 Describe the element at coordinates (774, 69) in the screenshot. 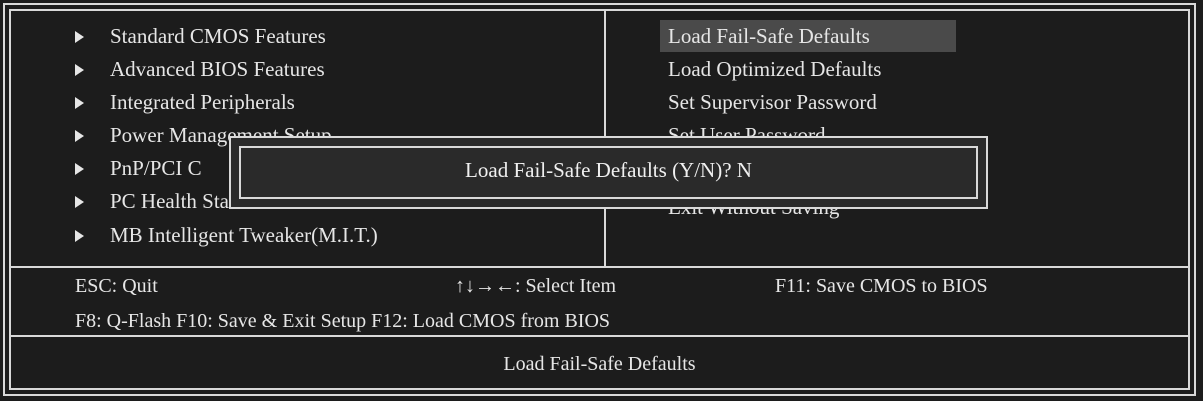

I see `menu-item-load-optimized: Load Optimized Defaults` at that location.